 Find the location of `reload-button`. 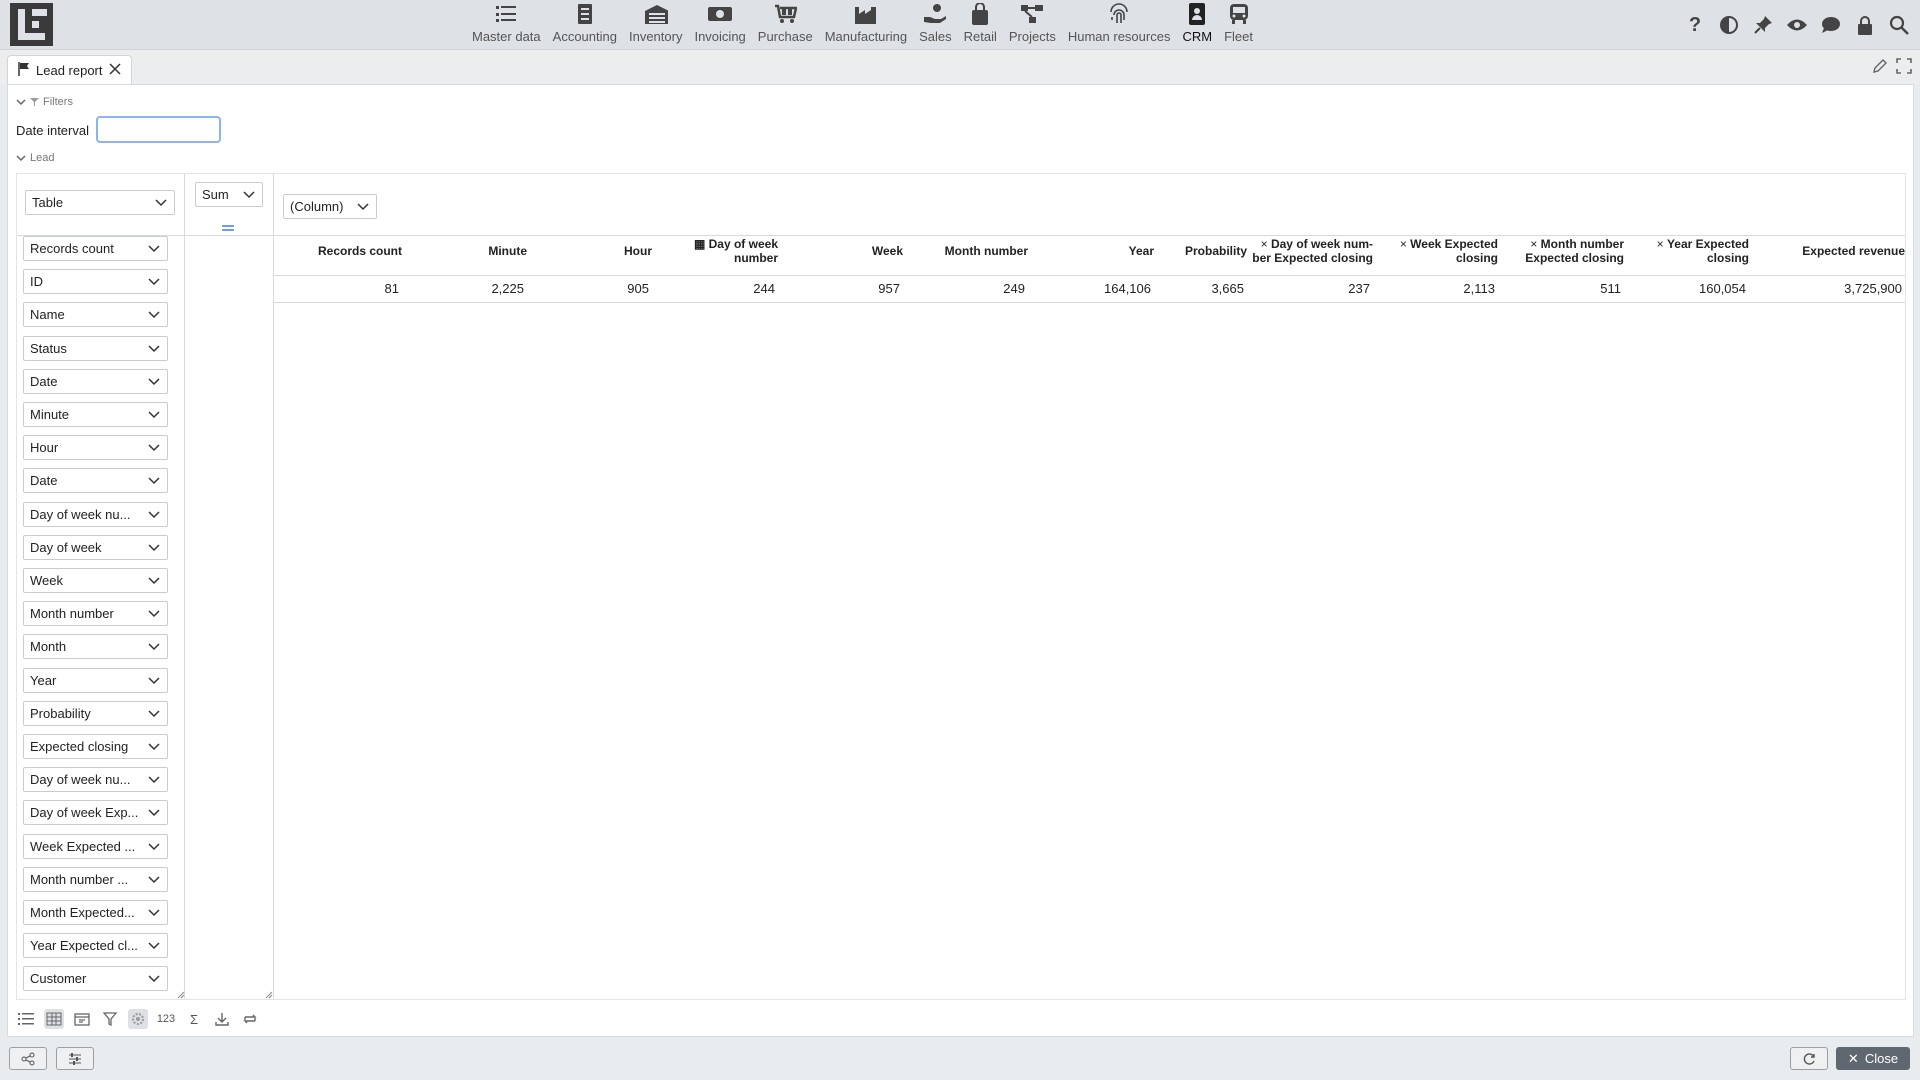

reload-button is located at coordinates (1809, 1058).